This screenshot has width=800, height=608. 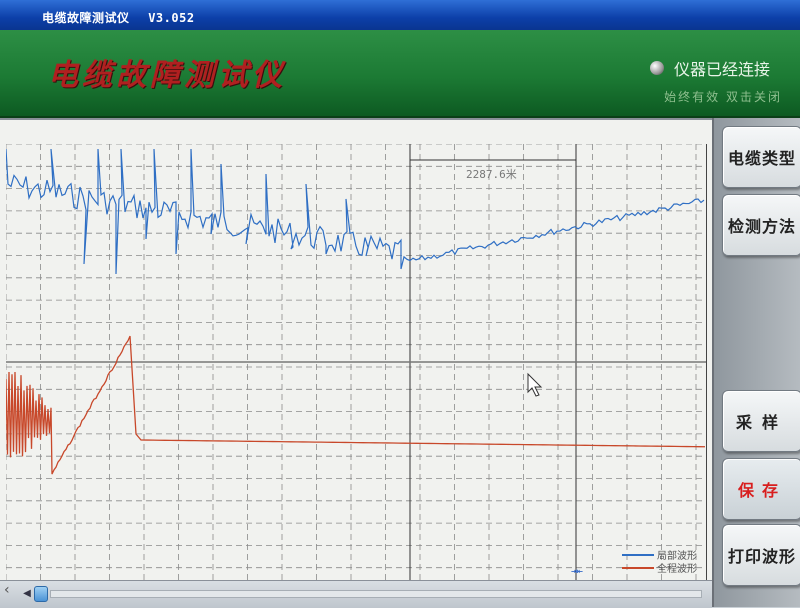 I want to click on scrollbar-track, so click(x=376, y=594).